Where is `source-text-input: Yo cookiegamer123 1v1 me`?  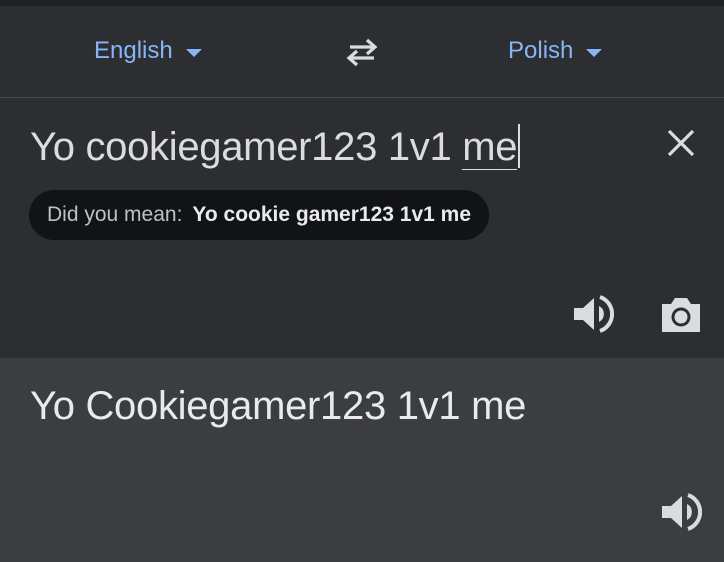 source-text-input: Yo cookiegamer123 1v1 me is located at coordinates (275, 147).